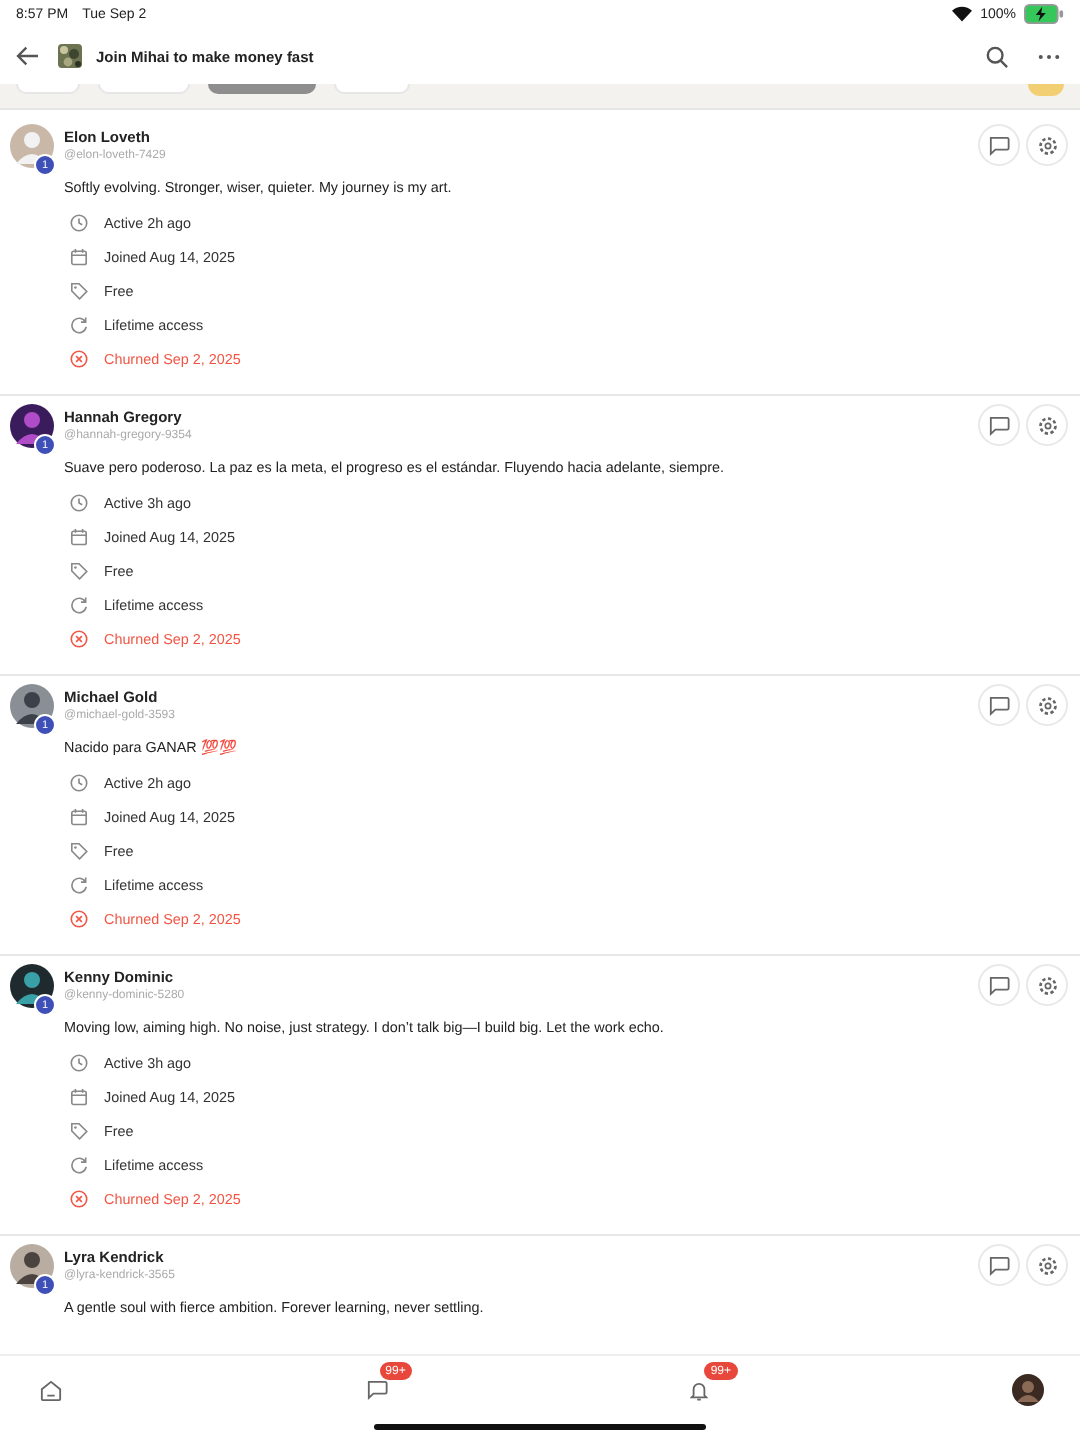 The image size is (1080, 1440). I want to click on battery-icon, so click(1044, 14).